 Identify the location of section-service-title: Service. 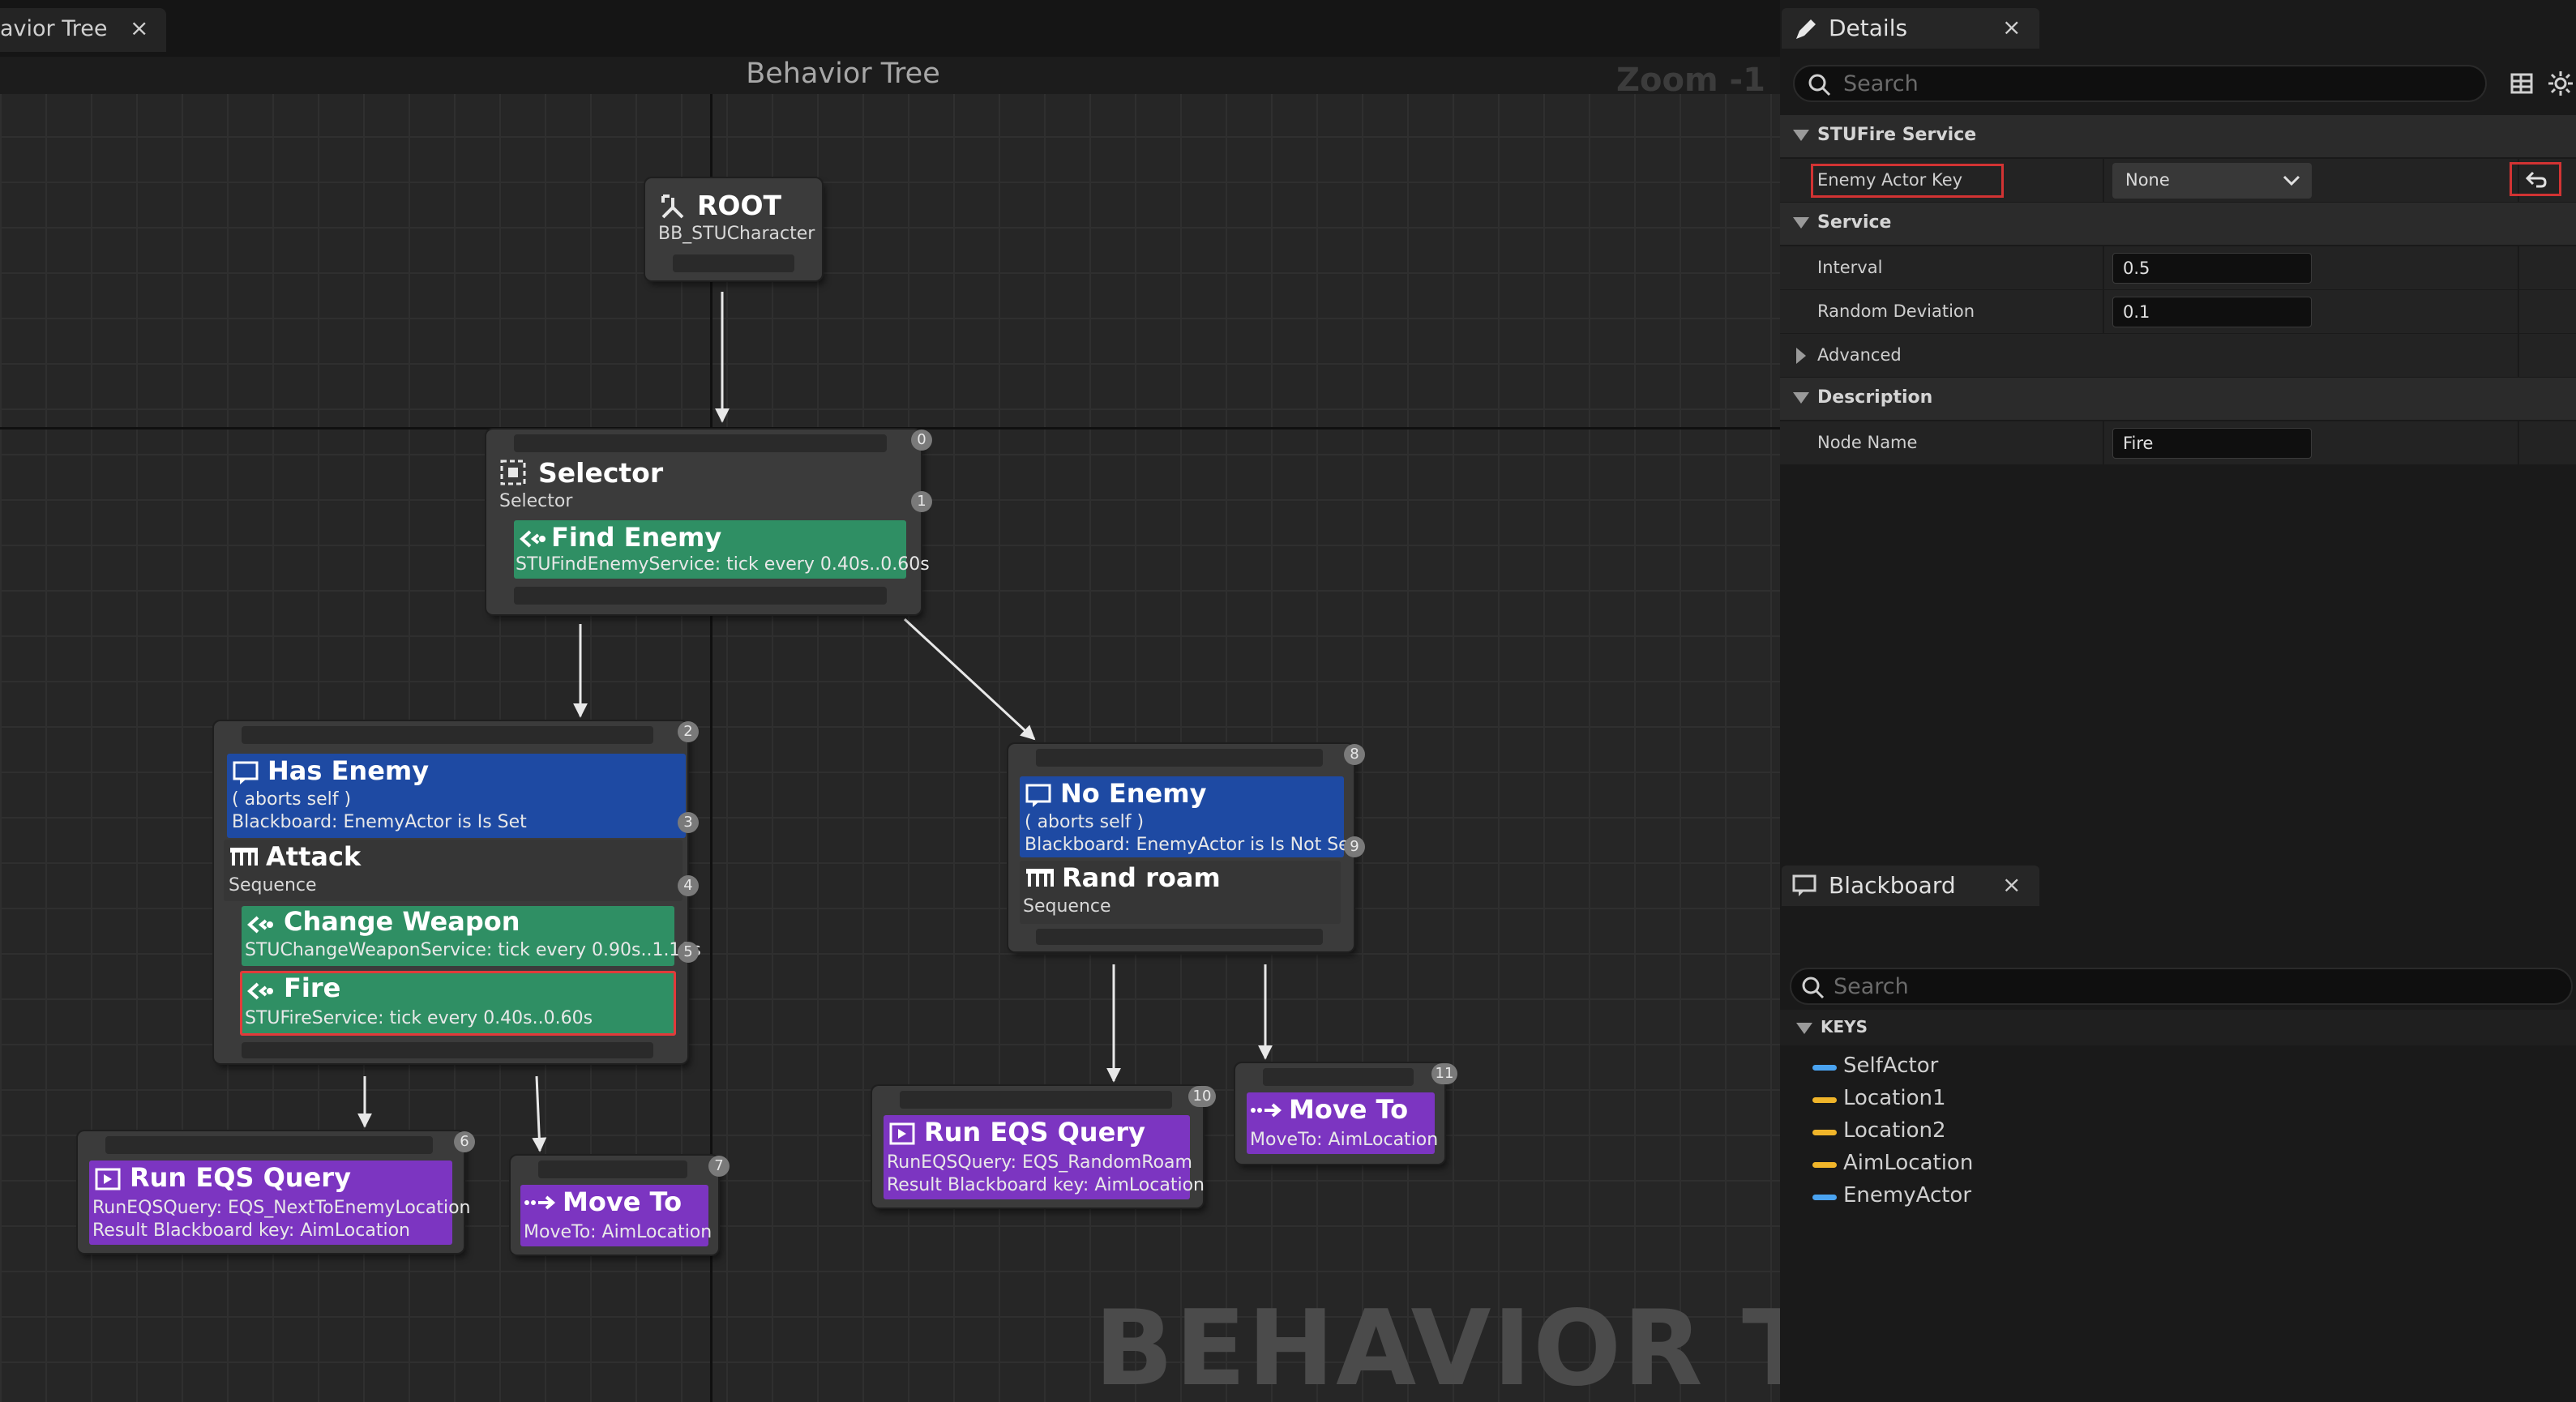
(1855, 223).